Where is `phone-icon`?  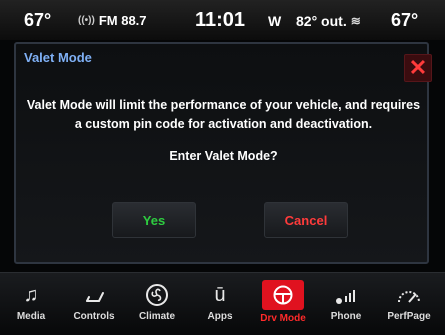 phone-icon is located at coordinates (346, 295).